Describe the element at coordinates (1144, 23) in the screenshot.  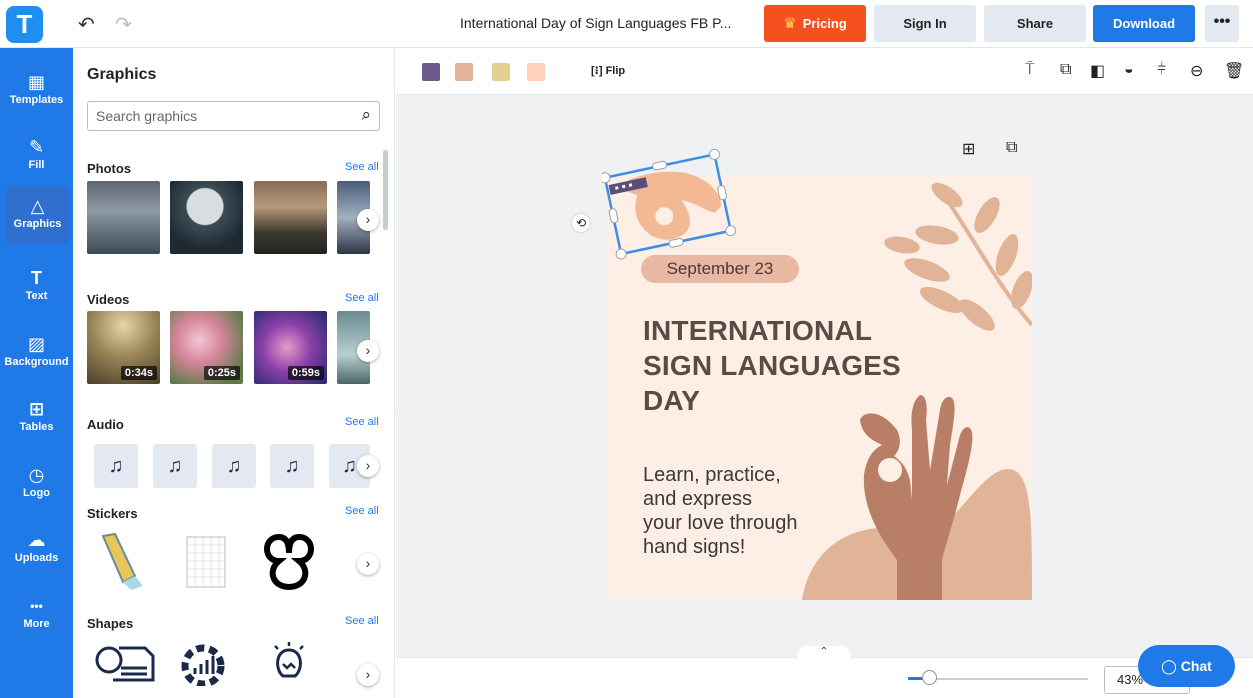
I see `download-button: Download` at that location.